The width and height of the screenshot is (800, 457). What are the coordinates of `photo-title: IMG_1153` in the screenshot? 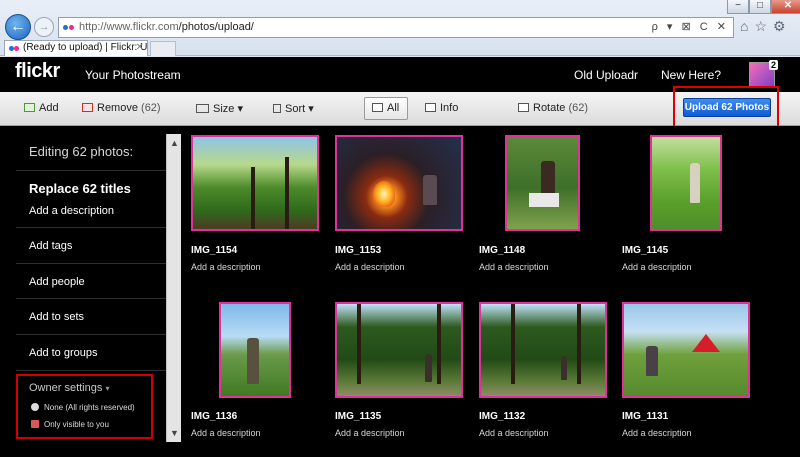 It's located at (358, 250).